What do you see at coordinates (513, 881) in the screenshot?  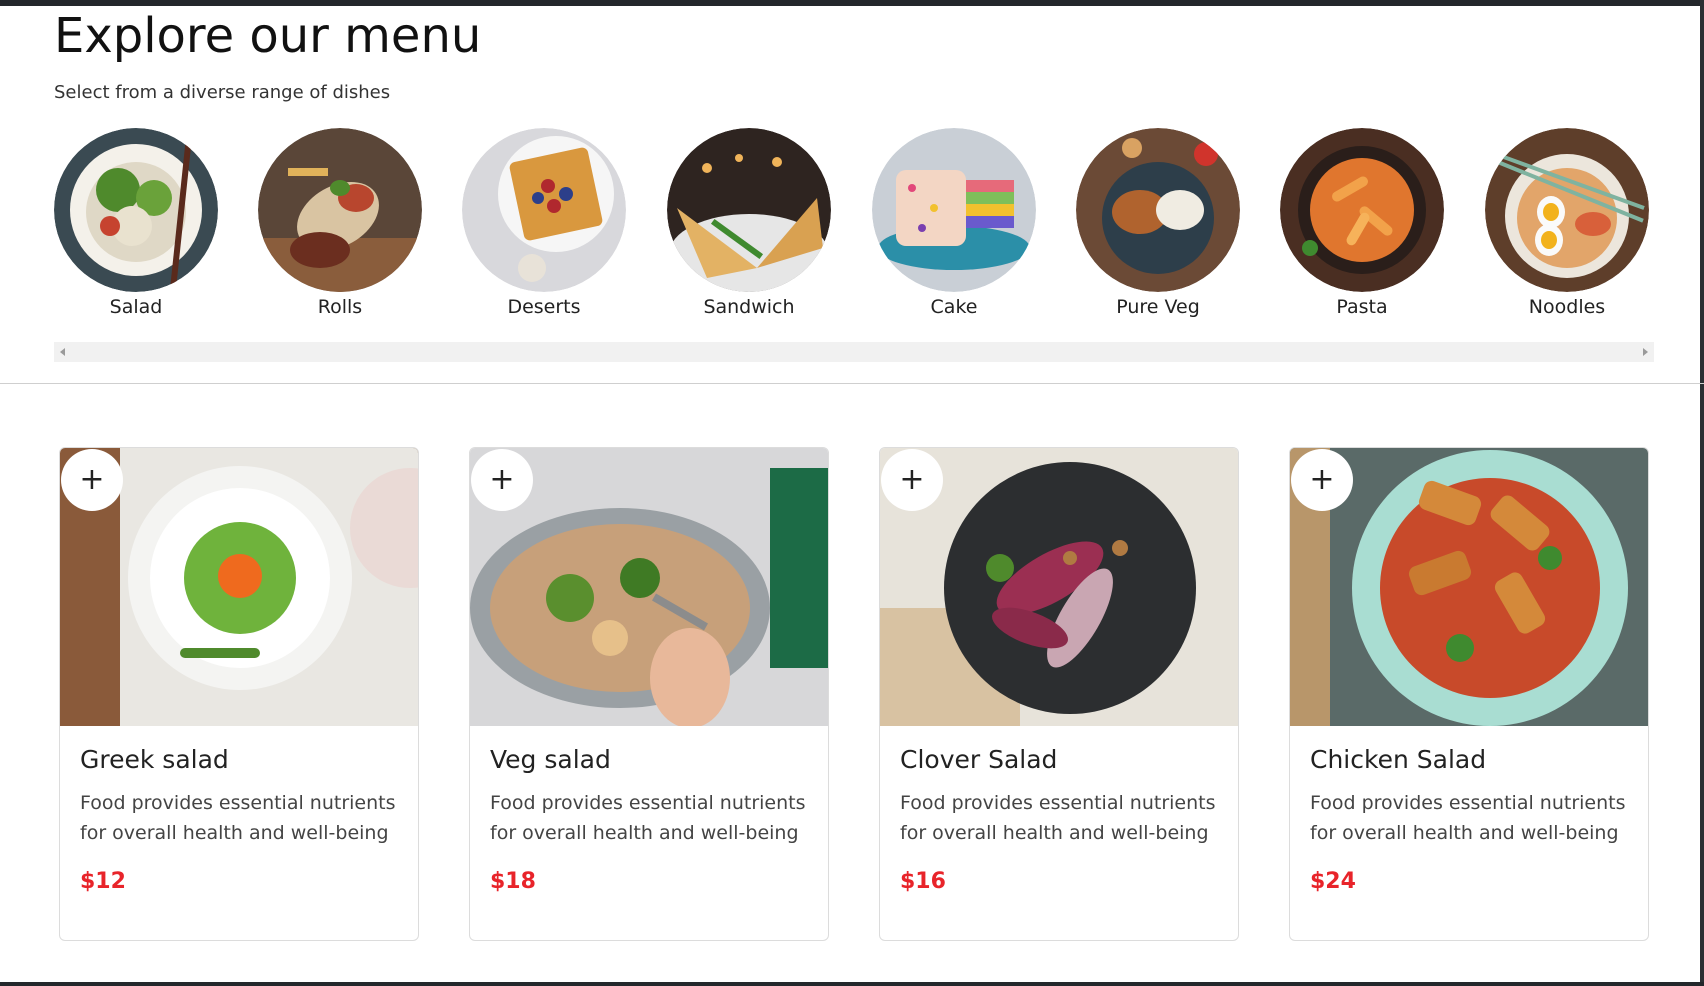 I see `food-price: $18` at bounding box center [513, 881].